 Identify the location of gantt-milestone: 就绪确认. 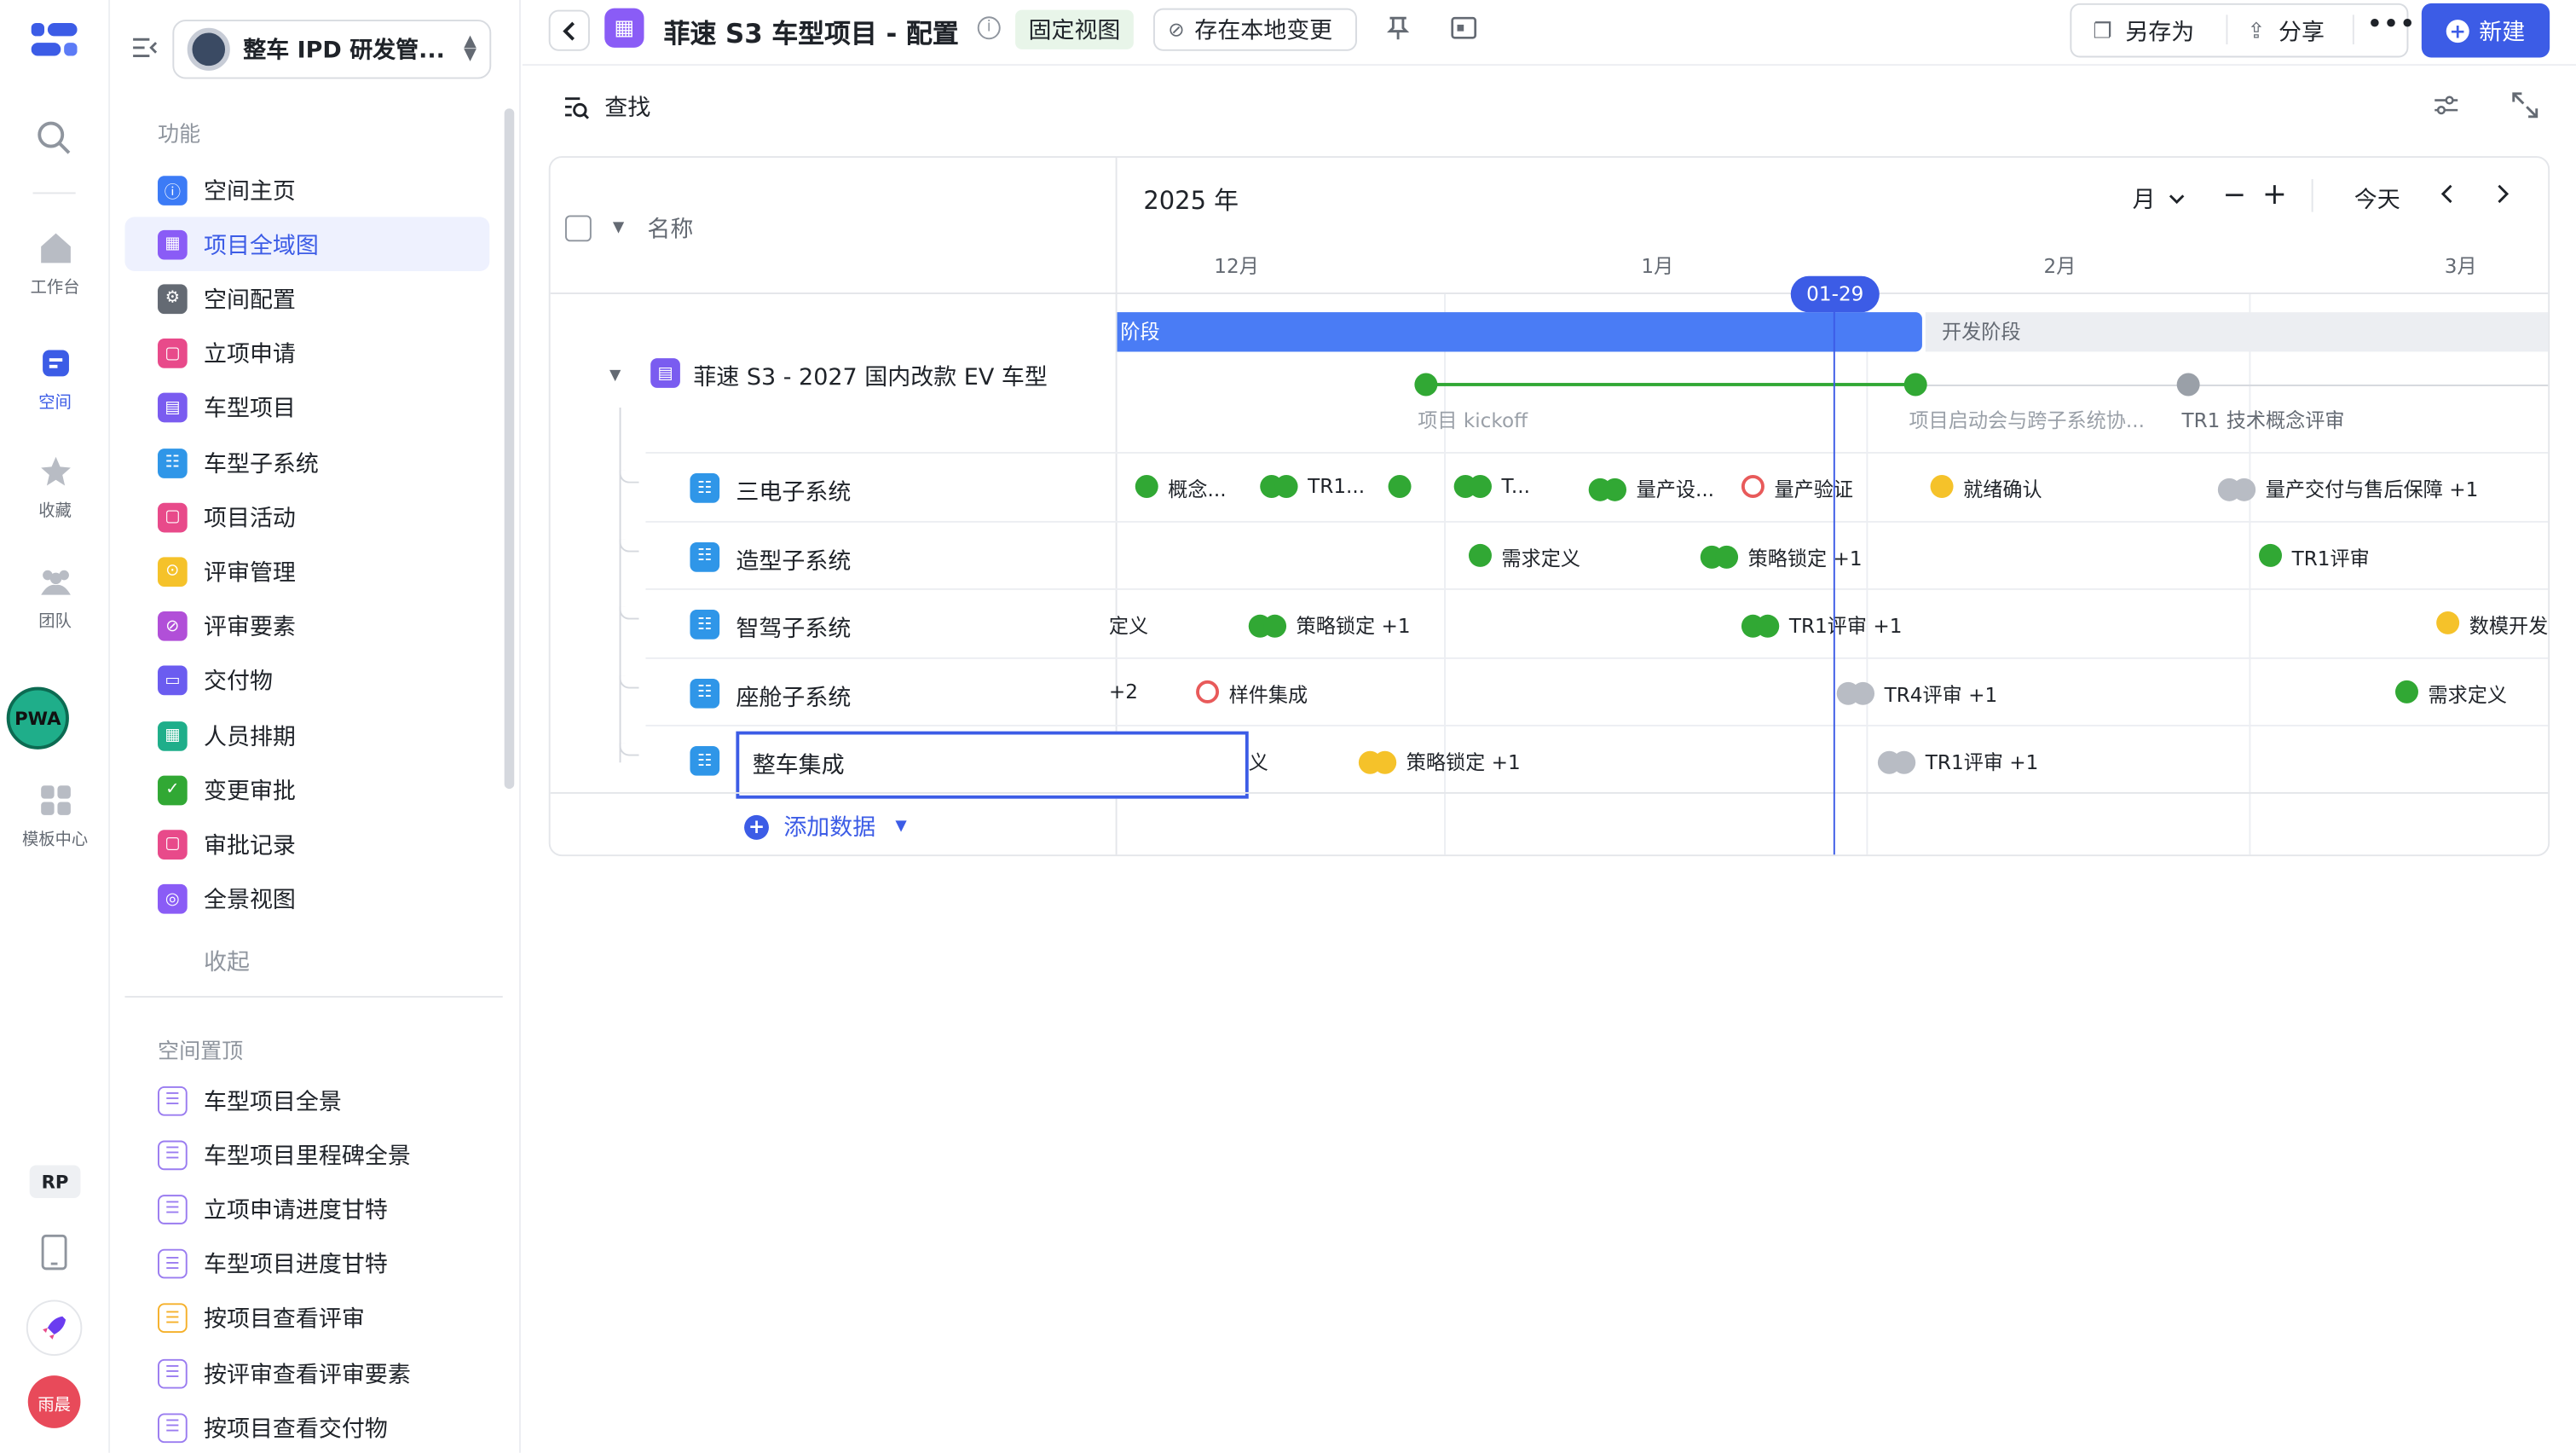
(1986, 488).